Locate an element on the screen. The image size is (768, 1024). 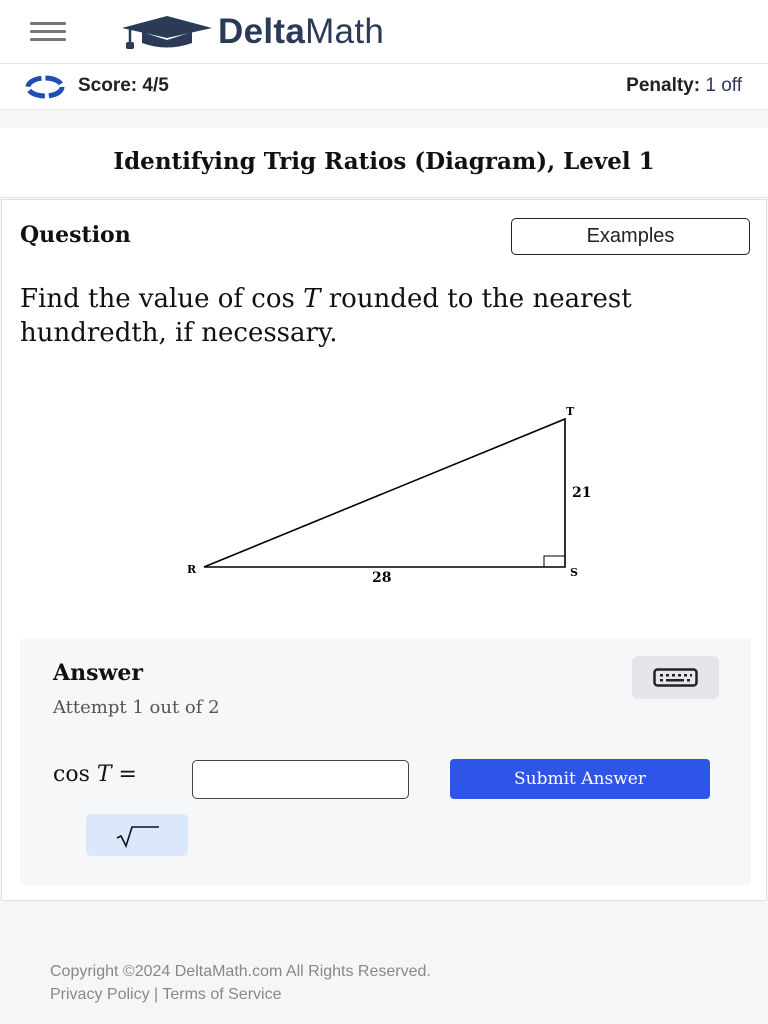
privacy-policy-link: Privacy Policy is located at coordinates (100, 994).